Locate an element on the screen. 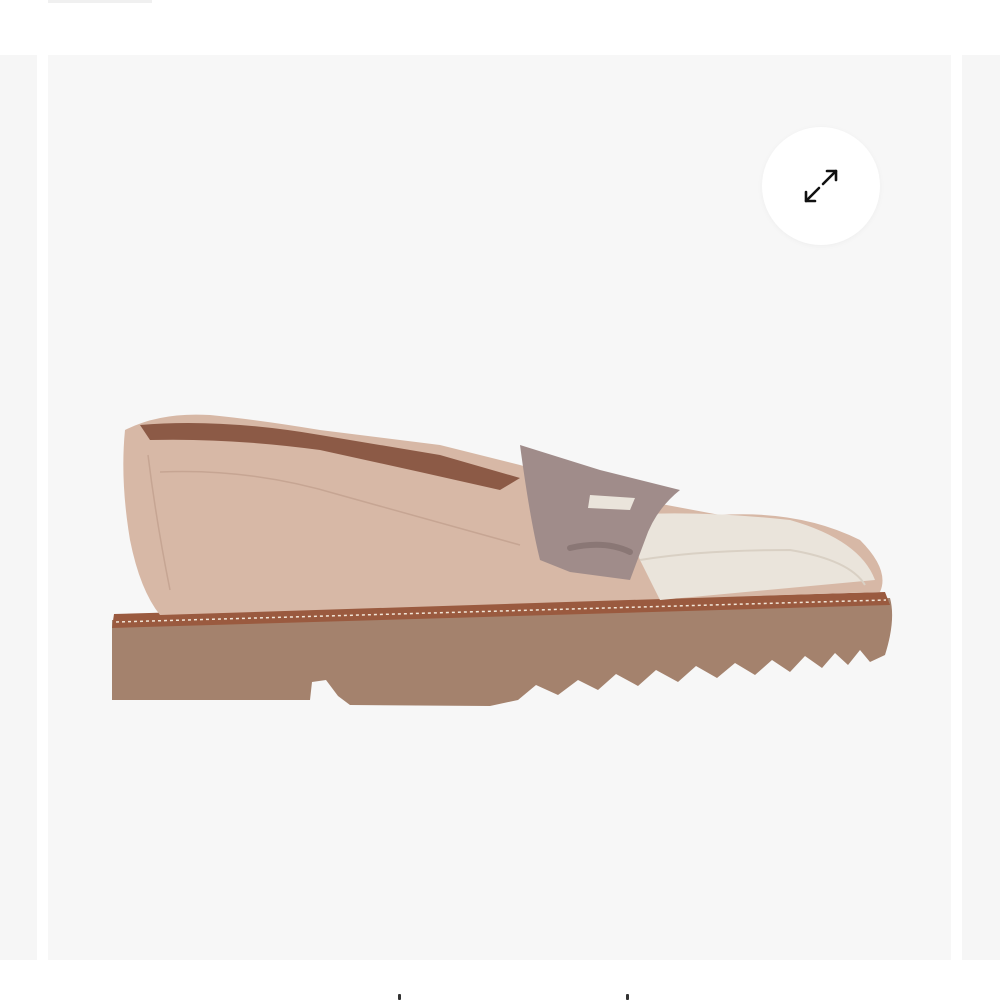  top-bar-remnant is located at coordinates (100, 1).